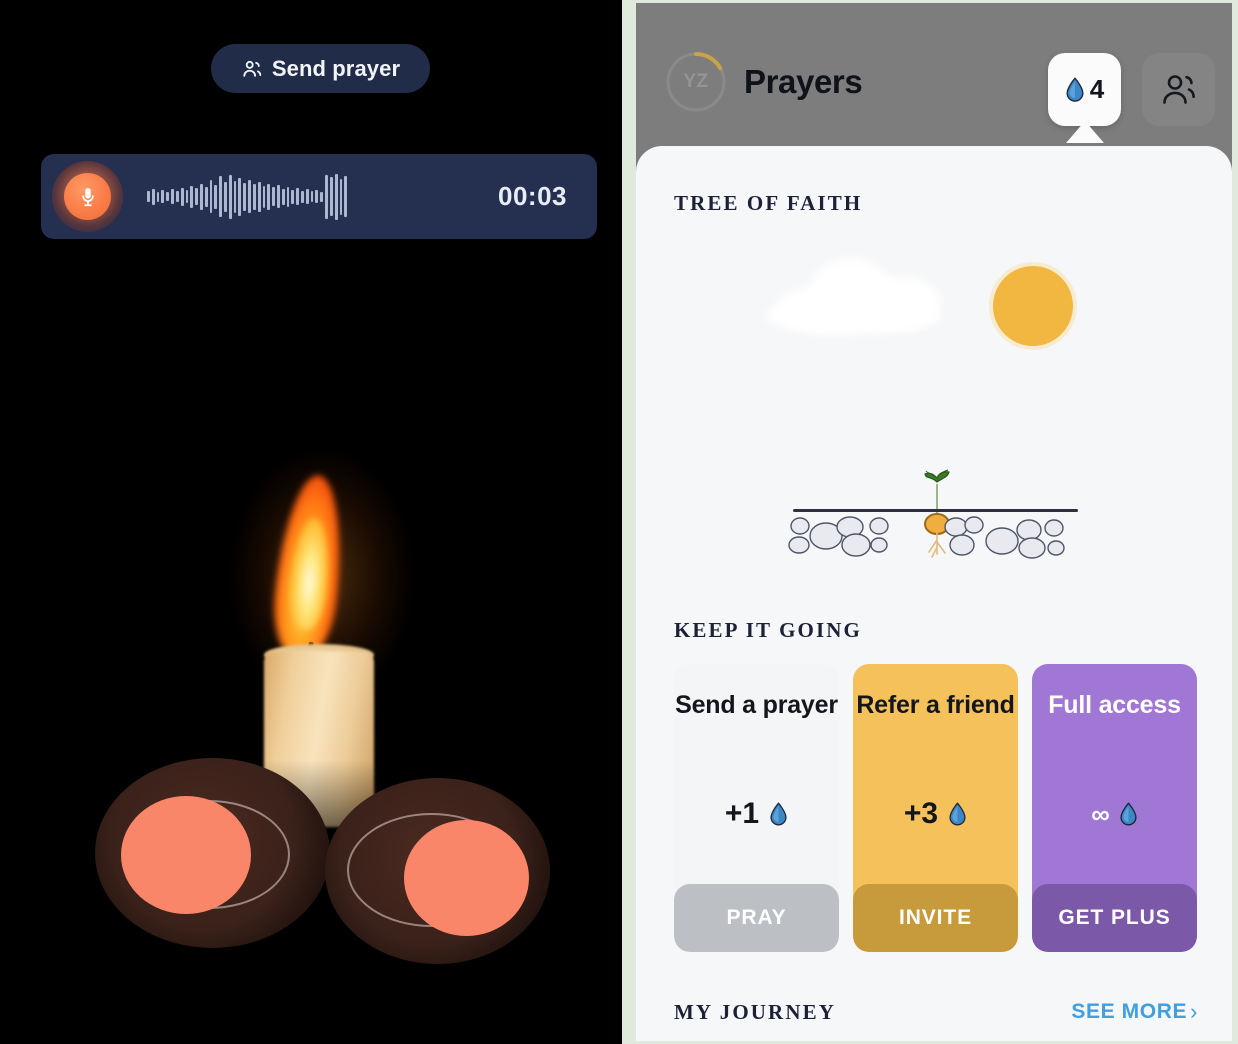  I want to click on friends-button, so click(1178, 89).